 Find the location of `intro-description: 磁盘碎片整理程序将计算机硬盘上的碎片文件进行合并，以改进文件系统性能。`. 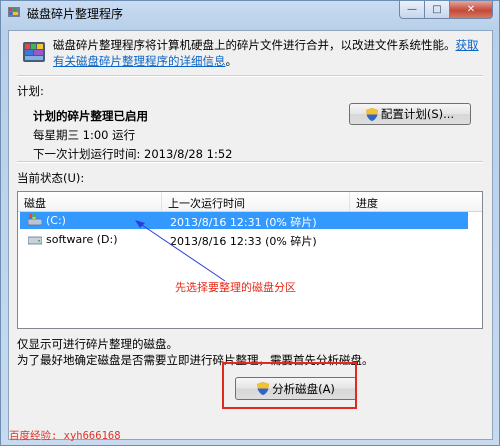

intro-description: 磁盘碎片整理程序将计算机硬盘上的碎片文件进行合并，以改进文件系统性能。 is located at coordinates (254, 45).